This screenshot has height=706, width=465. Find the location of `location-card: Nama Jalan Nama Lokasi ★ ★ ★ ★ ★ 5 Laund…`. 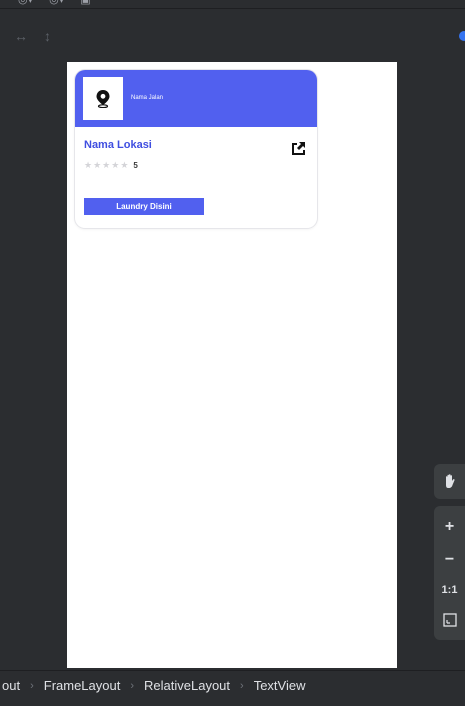

location-card: Nama Jalan Nama Lokasi ★ ★ ★ ★ ★ 5 Laund… is located at coordinates (196, 149).